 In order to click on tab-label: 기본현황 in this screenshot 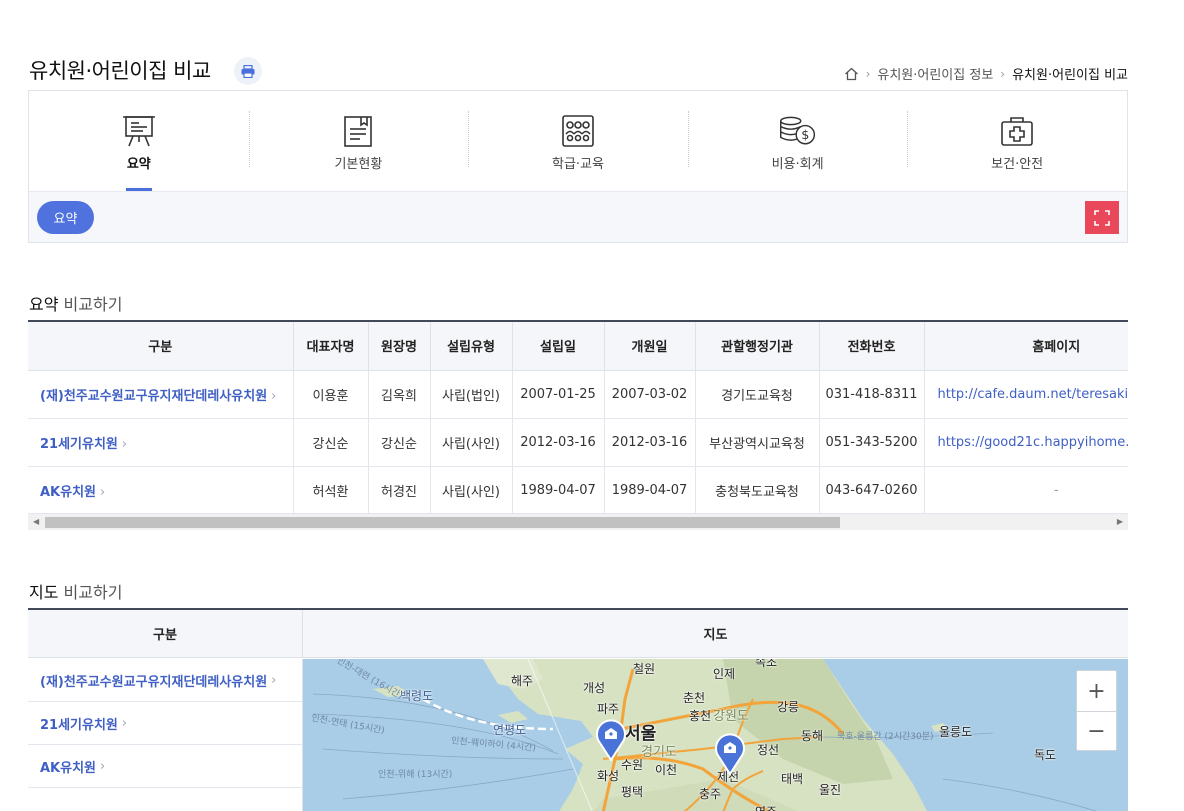, I will do `click(358, 164)`.